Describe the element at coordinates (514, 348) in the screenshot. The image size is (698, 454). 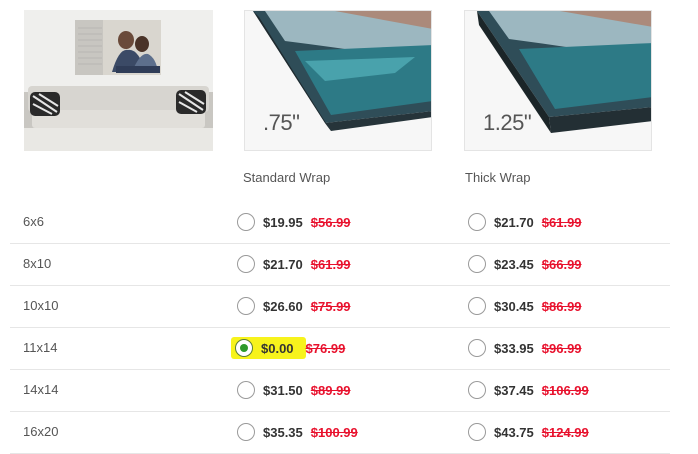
I see `sale-price: $33.95` at that location.